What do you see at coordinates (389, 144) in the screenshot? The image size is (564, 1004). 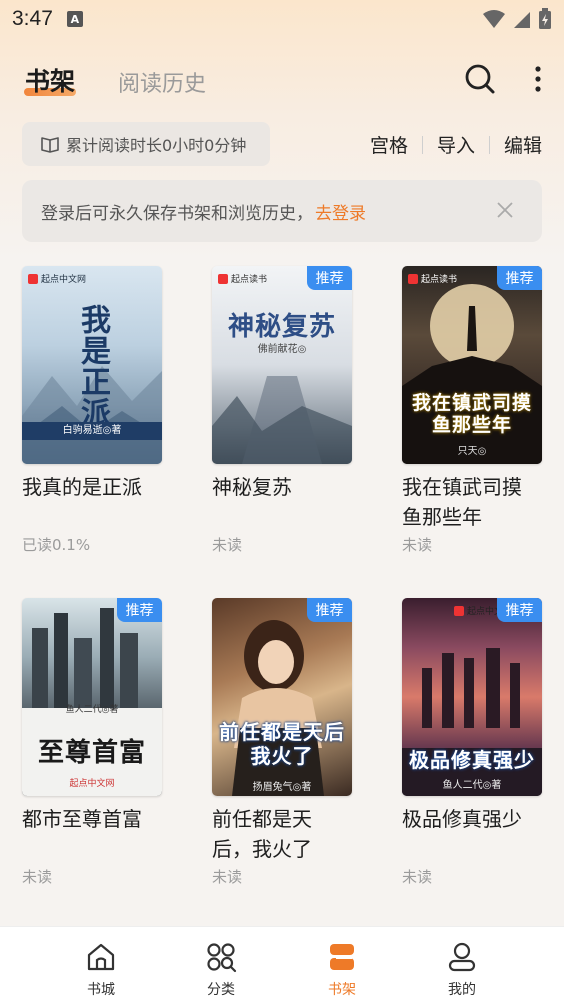 I see `grid-view-button: 宫格` at bounding box center [389, 144].